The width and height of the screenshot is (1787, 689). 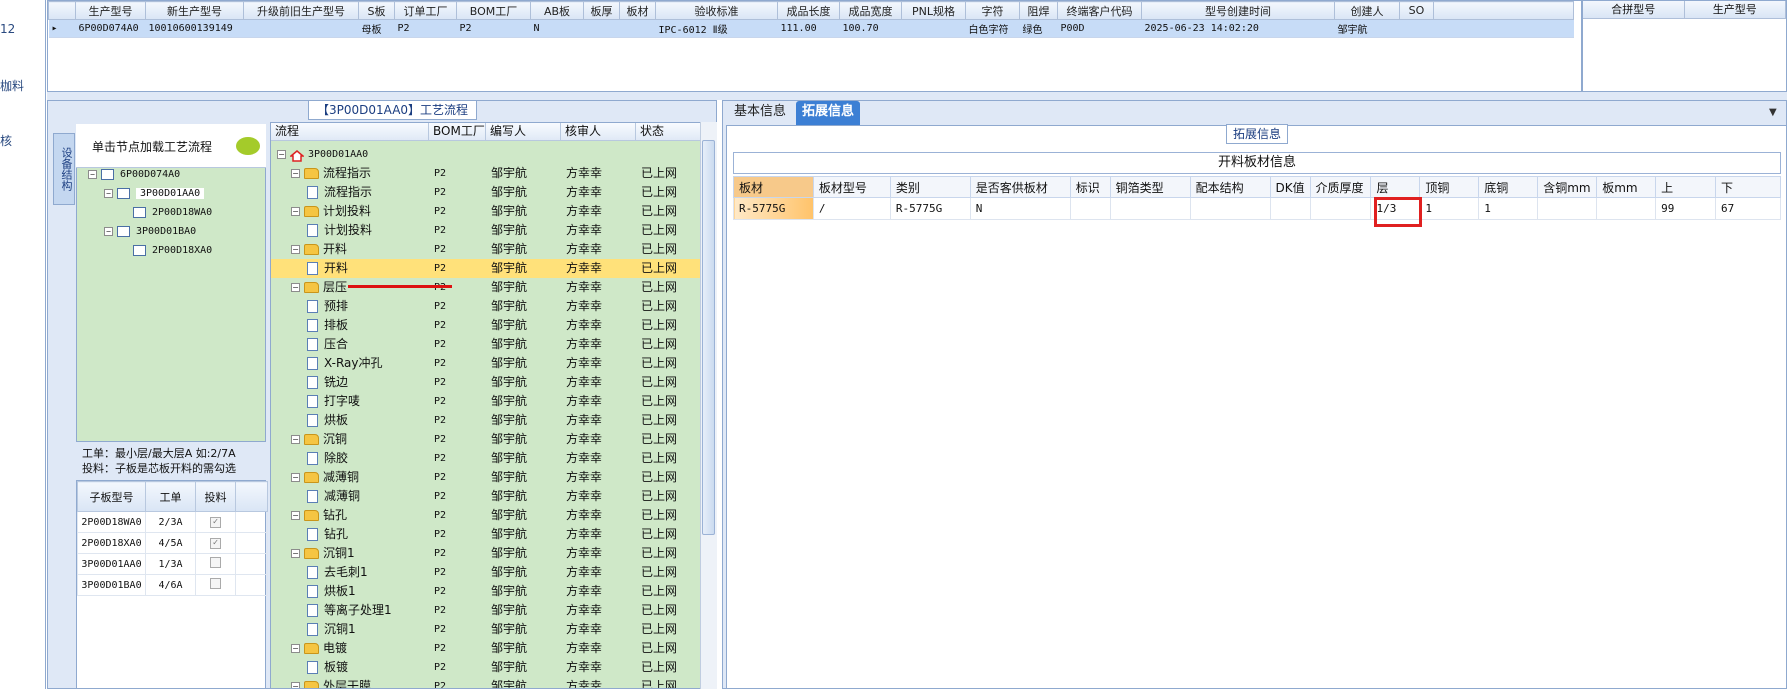 What do you see at coordinates (170, 522) in the screenshot?
I see `grid-cell: 2/3A` at bounding box center [170, 522].